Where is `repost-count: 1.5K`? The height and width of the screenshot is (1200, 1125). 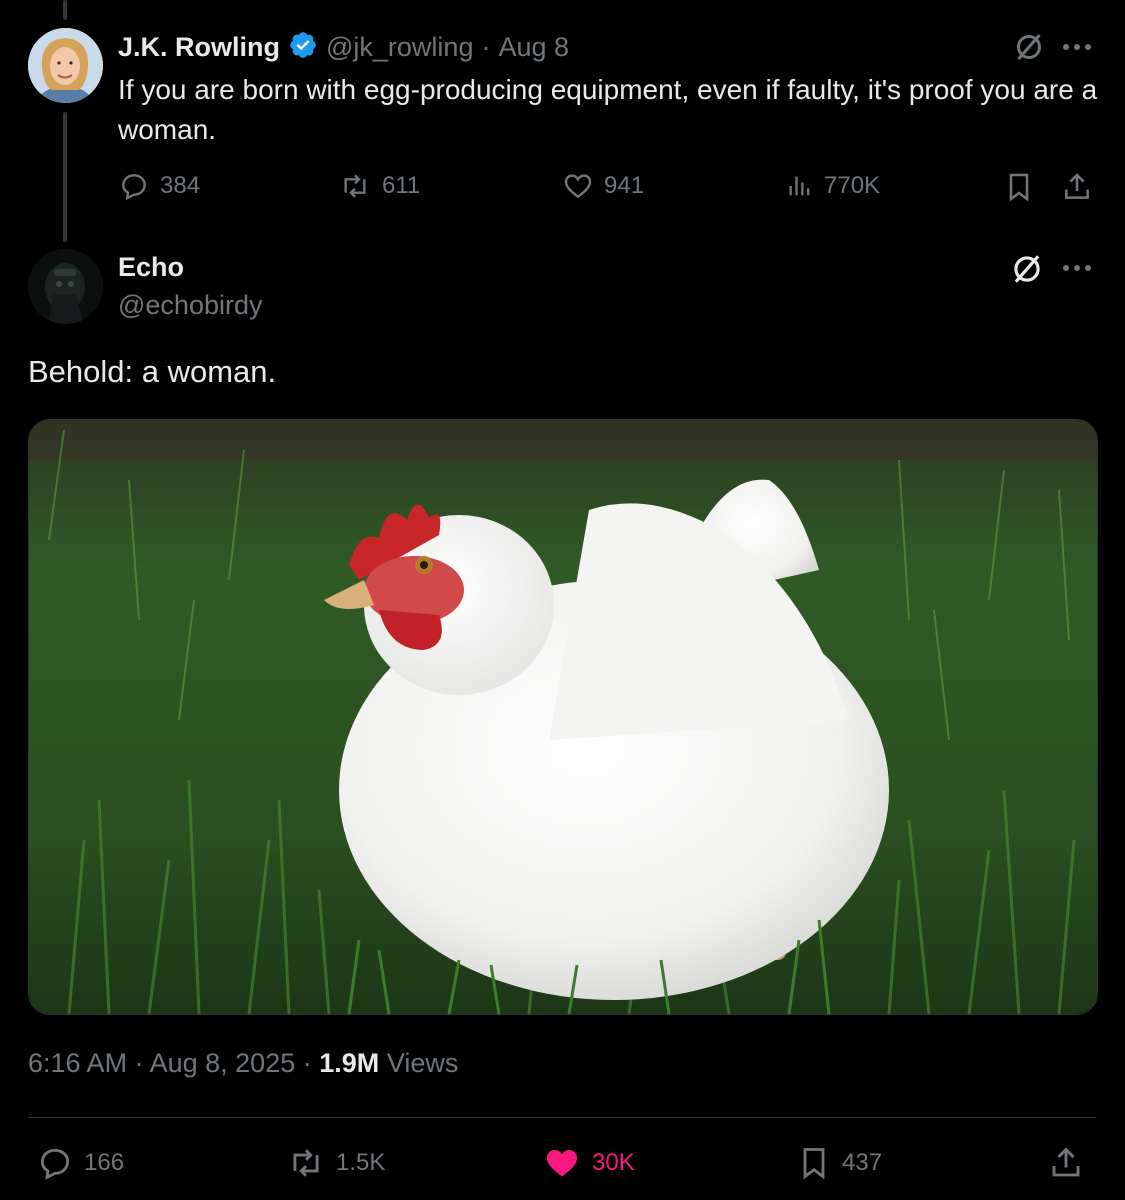 repost-count: 1.5K is located at coordinates (361, 1162).